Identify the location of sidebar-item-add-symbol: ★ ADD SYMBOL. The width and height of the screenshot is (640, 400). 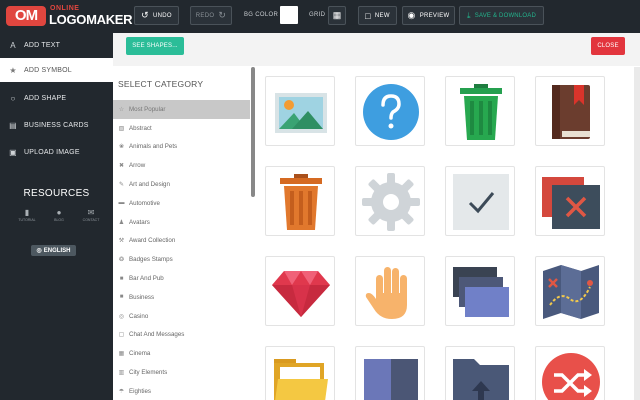
(56, 70).